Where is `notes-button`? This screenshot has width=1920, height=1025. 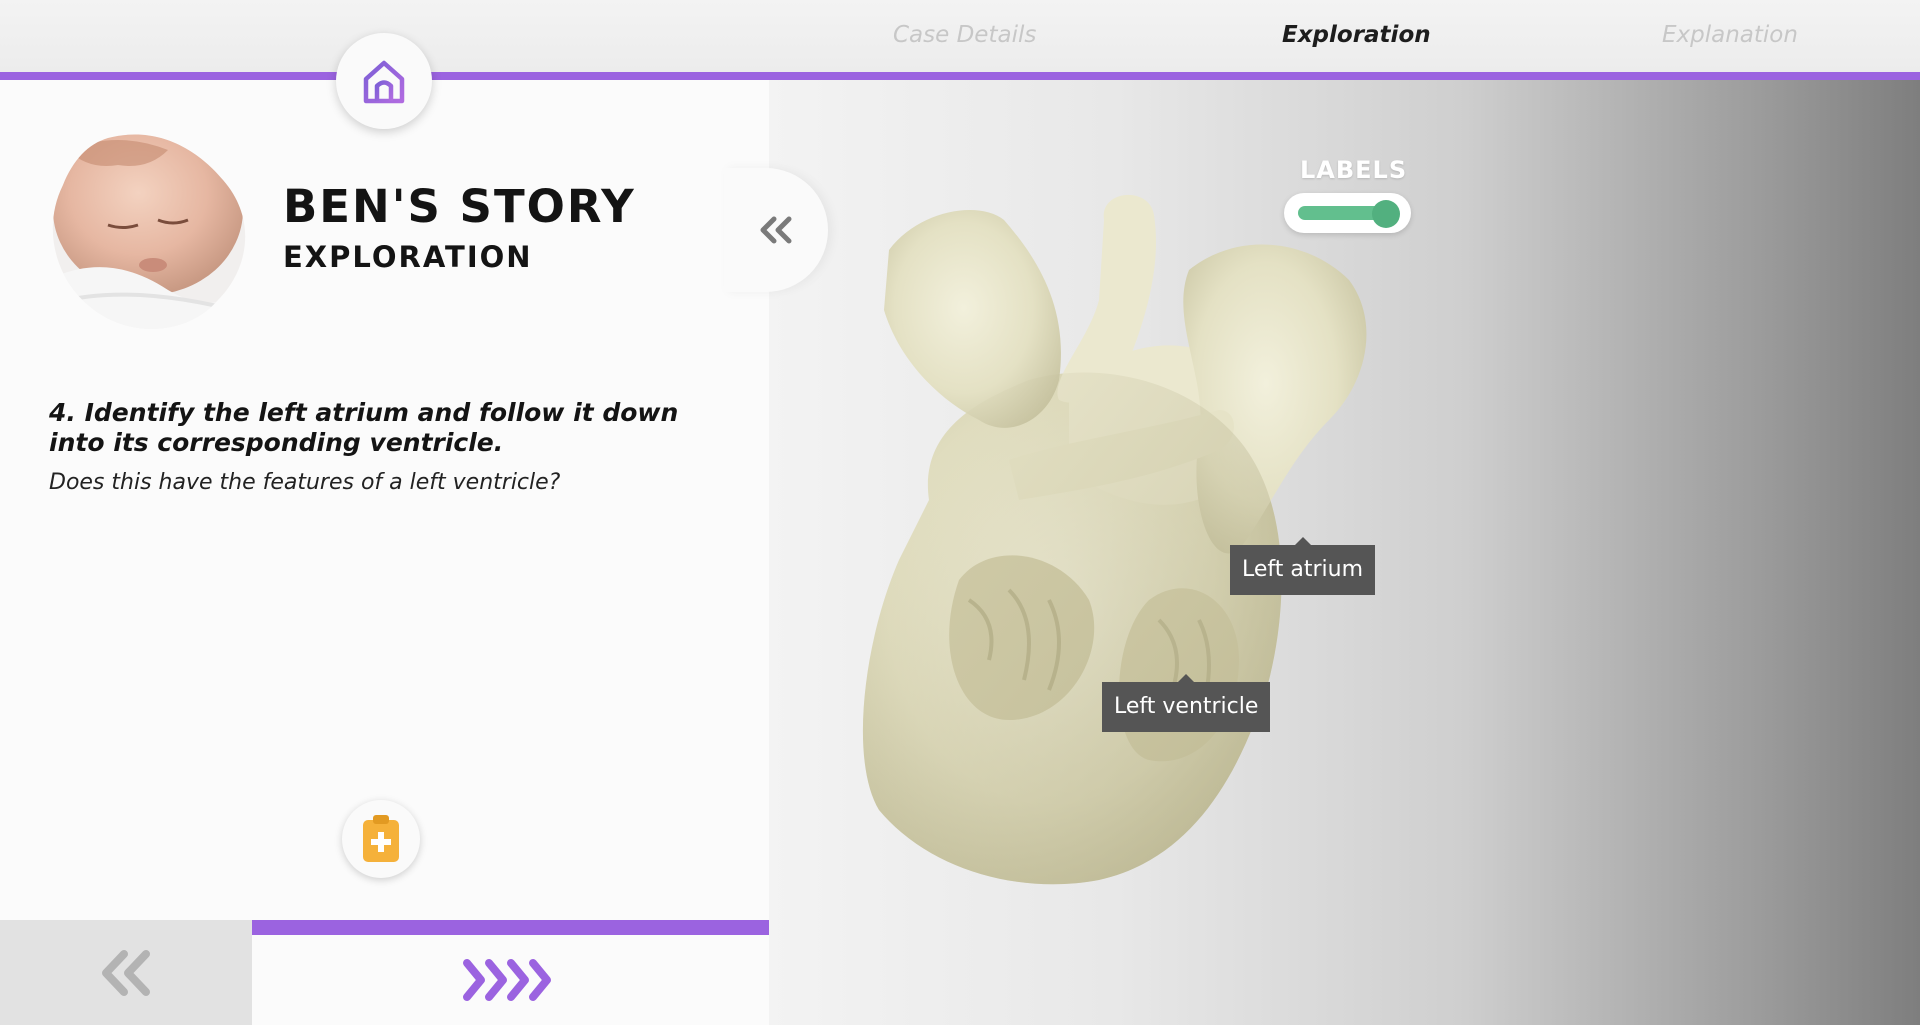
notes-button is located at coordinates (381, 839).